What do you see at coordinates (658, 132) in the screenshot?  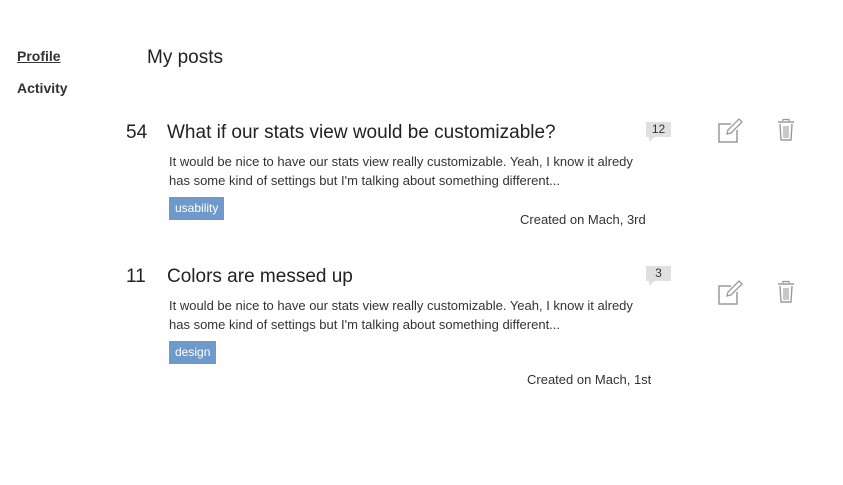 I see `comment-count-badge: 12` at bounding box center [658, 132].